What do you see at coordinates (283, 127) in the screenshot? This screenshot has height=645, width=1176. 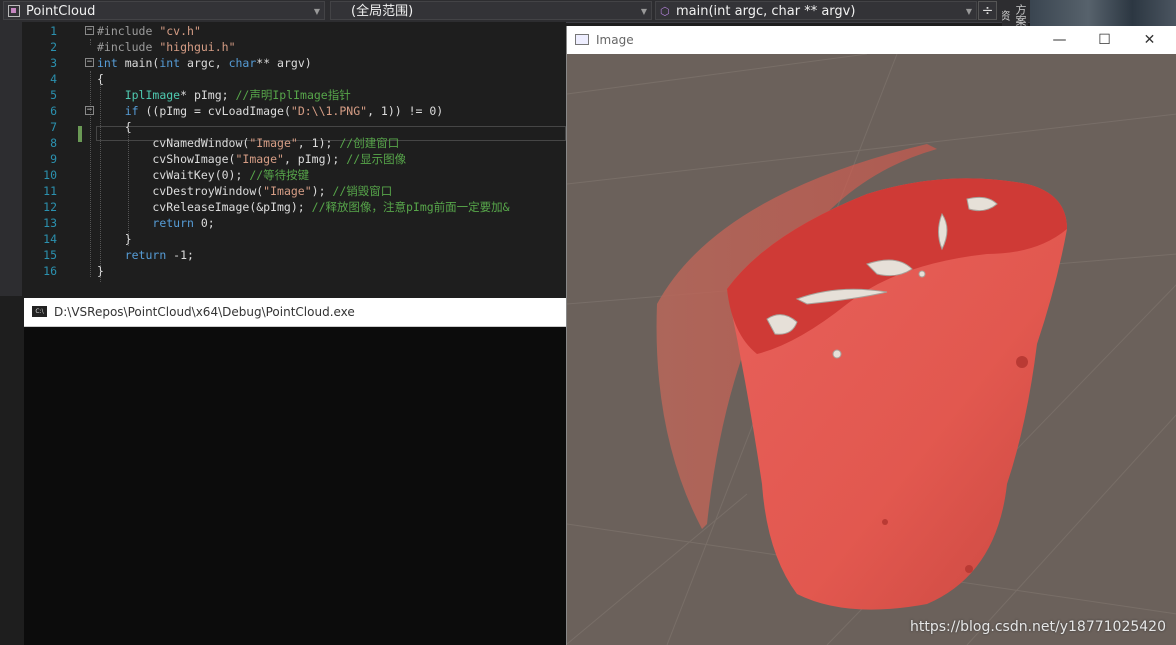 I see `code-line: 7 {` at bounding box center [283, 127].